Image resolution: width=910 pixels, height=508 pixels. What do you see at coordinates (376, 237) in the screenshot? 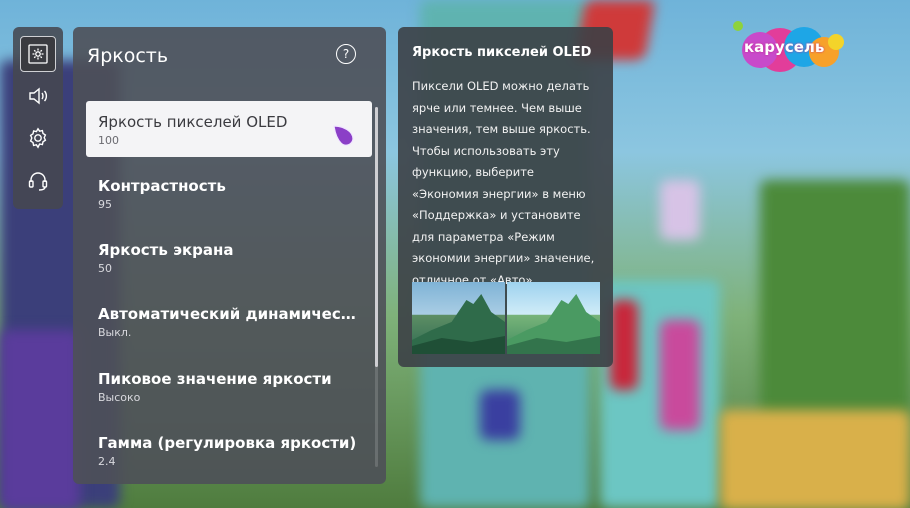
I see `scrollbar-thumb` at bounding box center [376, 237].